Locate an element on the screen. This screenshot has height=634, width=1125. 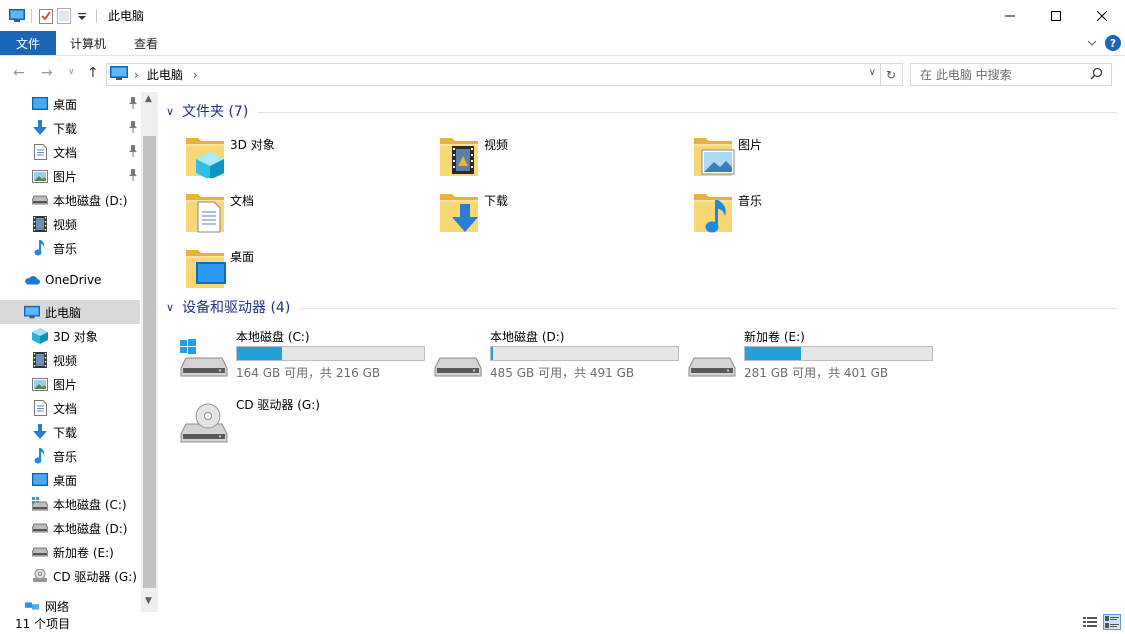
this-pc-child-item: 3D 对象 is located at coordinates (70, 336).